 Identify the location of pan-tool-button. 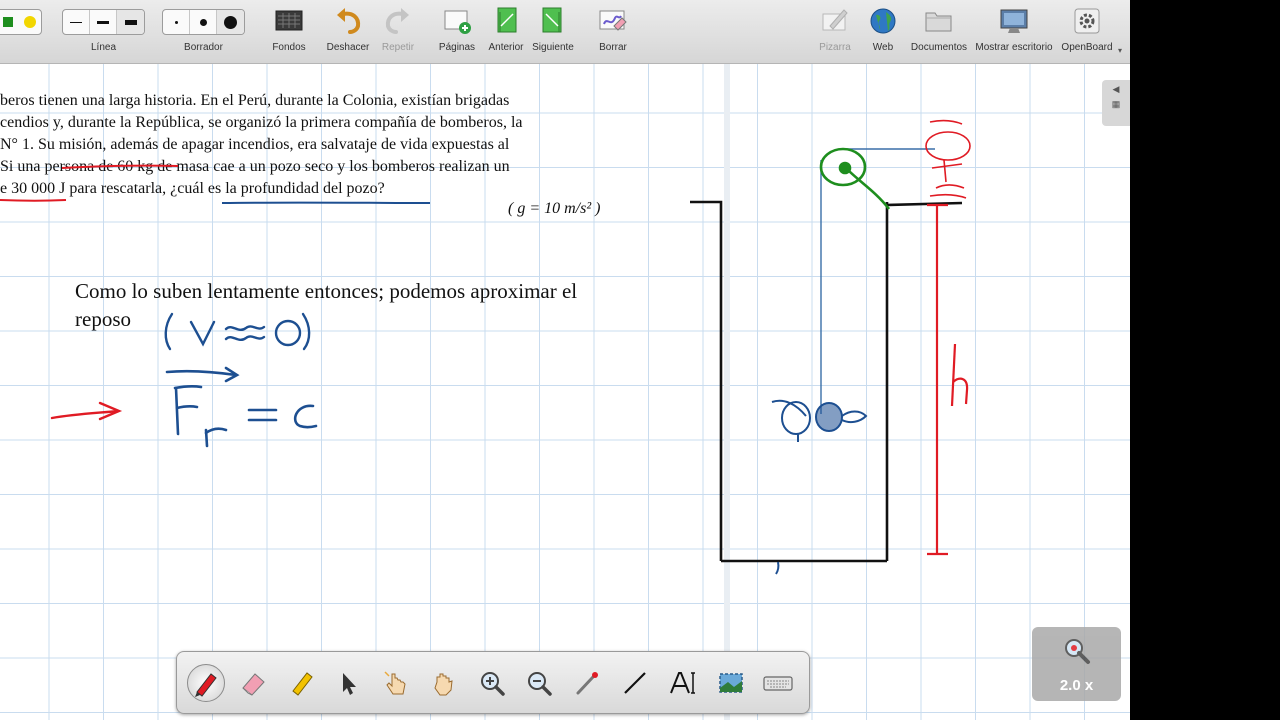
(444, 683).